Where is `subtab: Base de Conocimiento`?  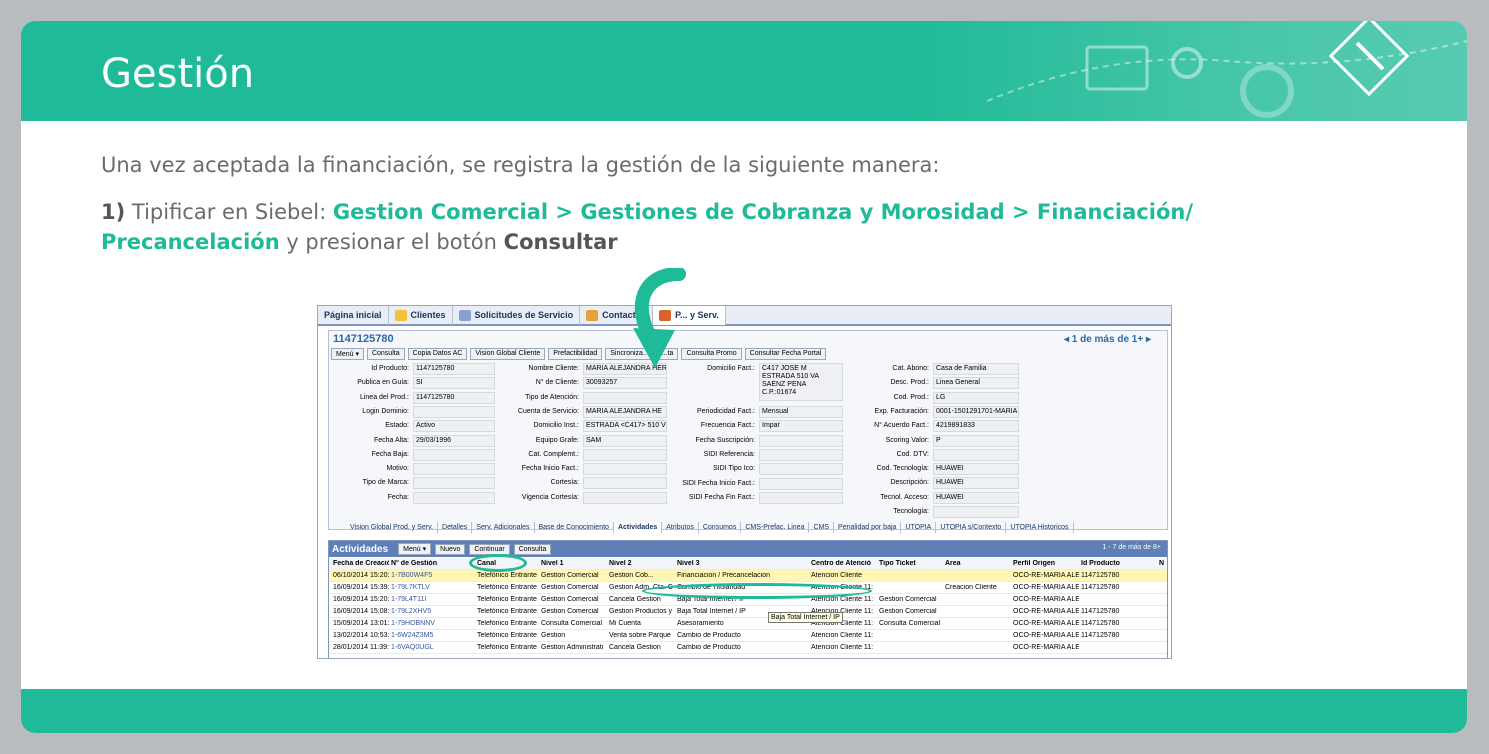
subtab: Base de Conocimiento is located at coordinates (574, 527).